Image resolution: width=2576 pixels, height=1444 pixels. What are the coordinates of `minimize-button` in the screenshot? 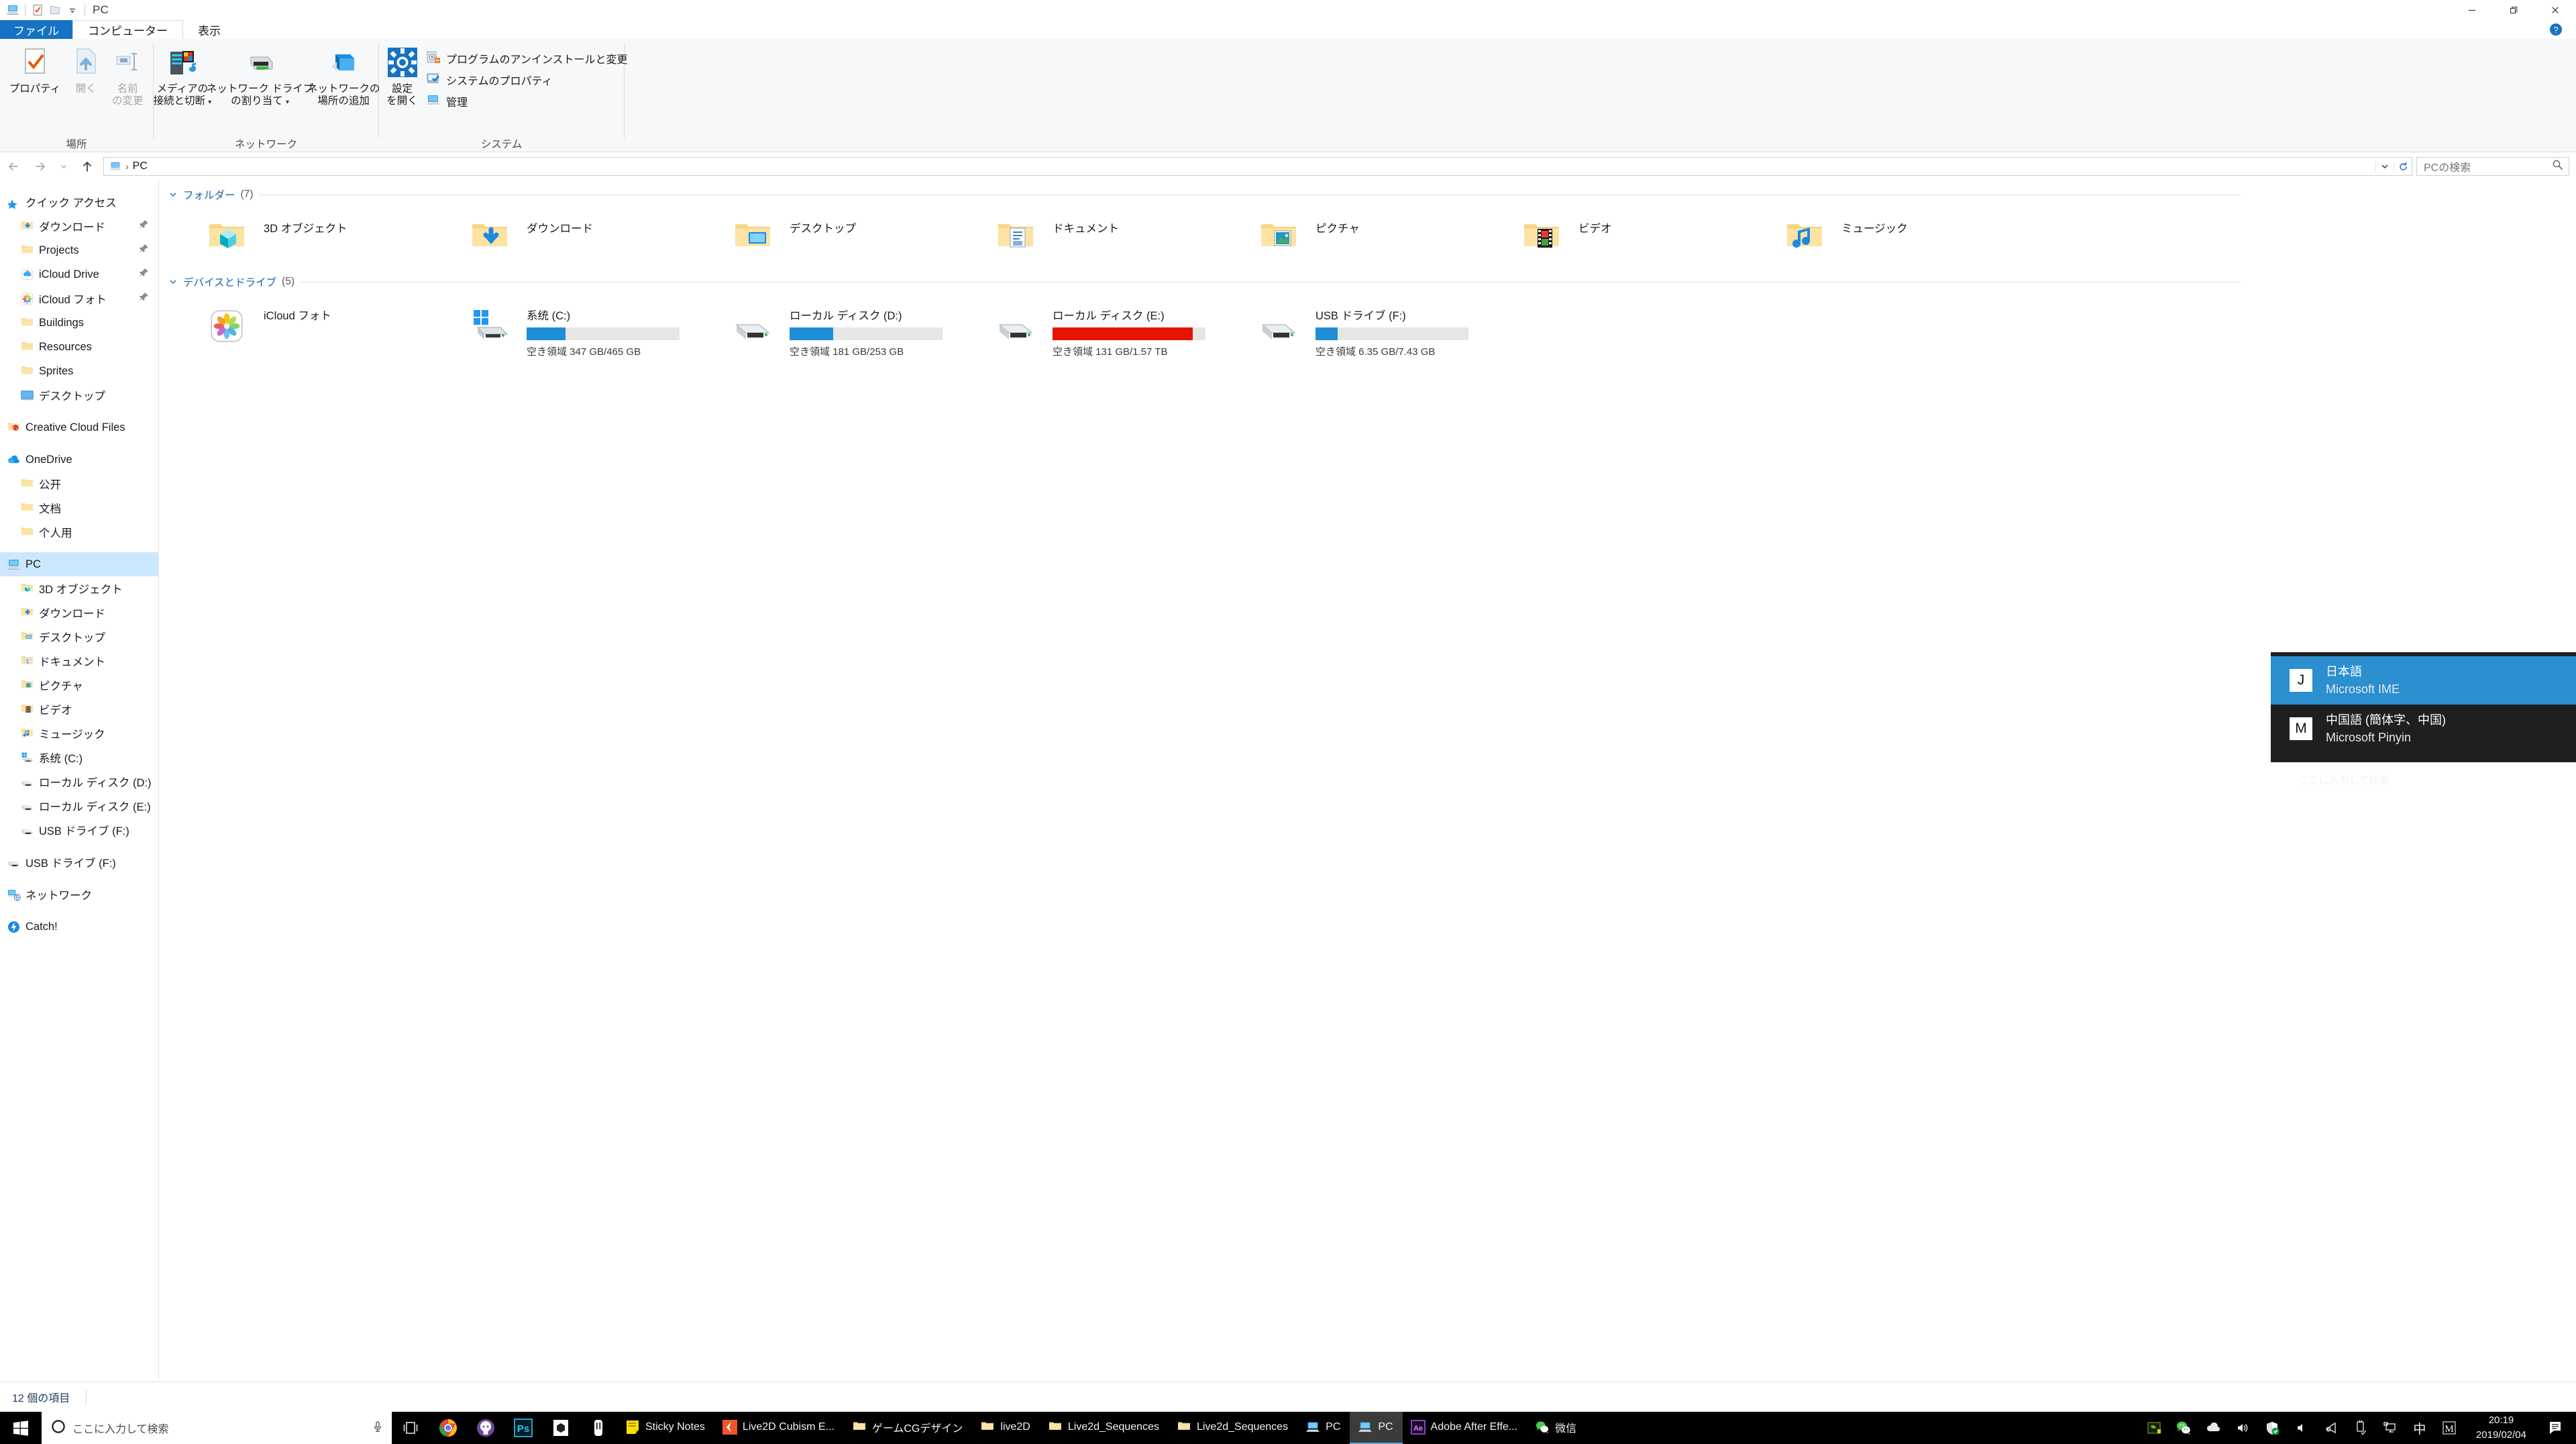 It's located at (2472, 10).